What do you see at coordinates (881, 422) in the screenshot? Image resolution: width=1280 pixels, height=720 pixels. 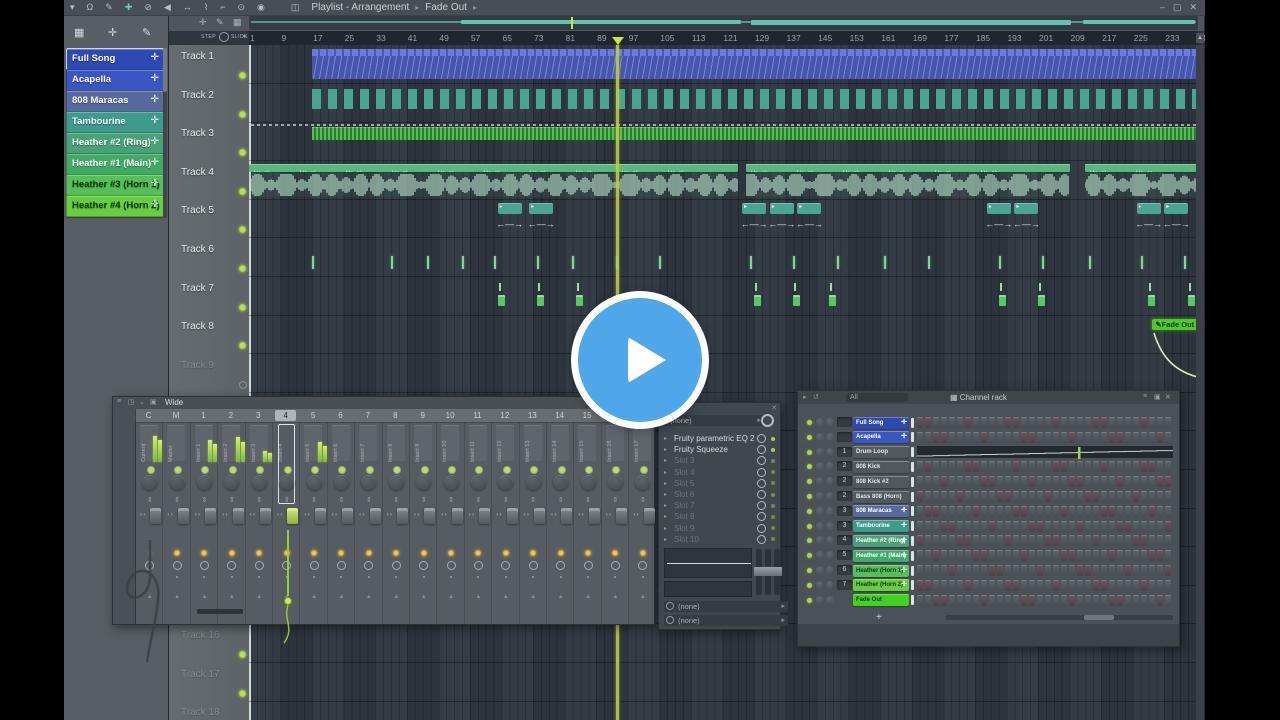 I see `channel-button: Full Song ✛` at bounding box center [881, 422].